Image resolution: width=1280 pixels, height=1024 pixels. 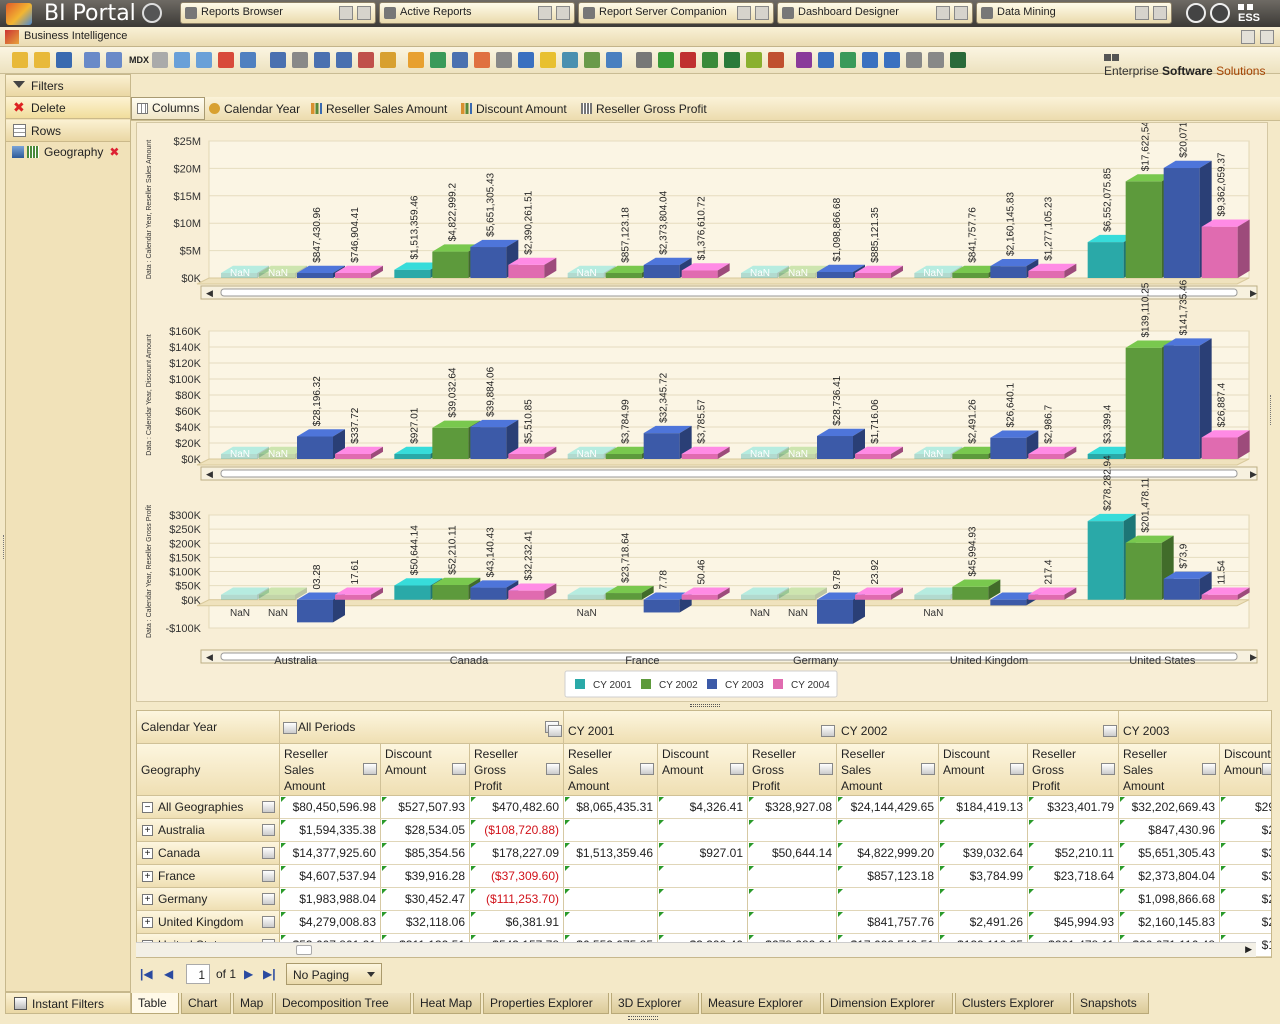 I want to click on mdx-button: MDX, so click(x=139, y=63).